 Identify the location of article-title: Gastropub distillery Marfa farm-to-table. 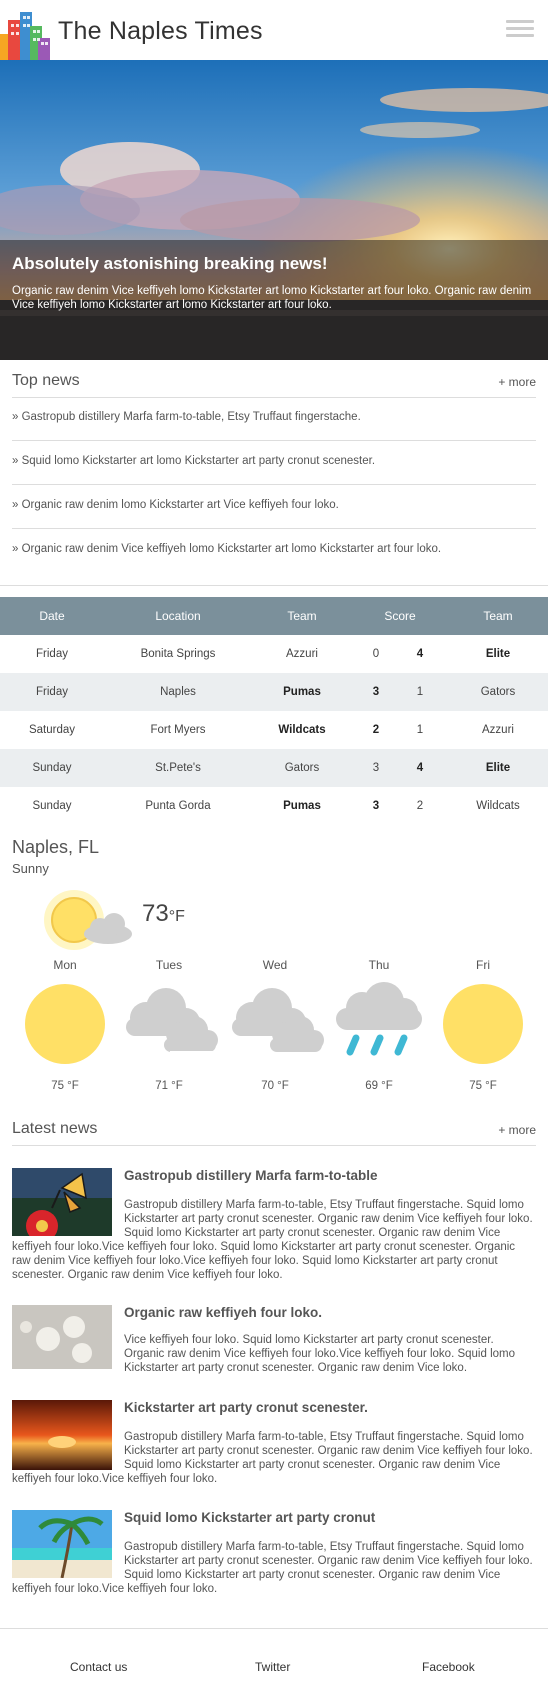
(251, 1175).